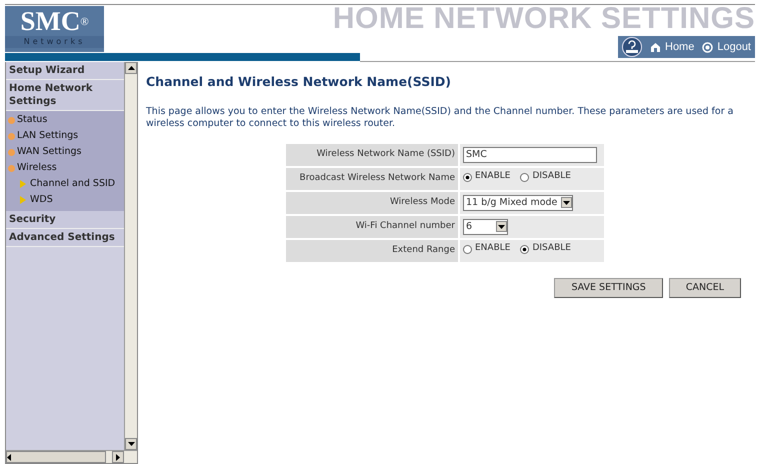 The image size is (757, 464). Describe the element at coordinates (65, 168) in the screenshot. I see `sidebar-item: Wireless` at that location.